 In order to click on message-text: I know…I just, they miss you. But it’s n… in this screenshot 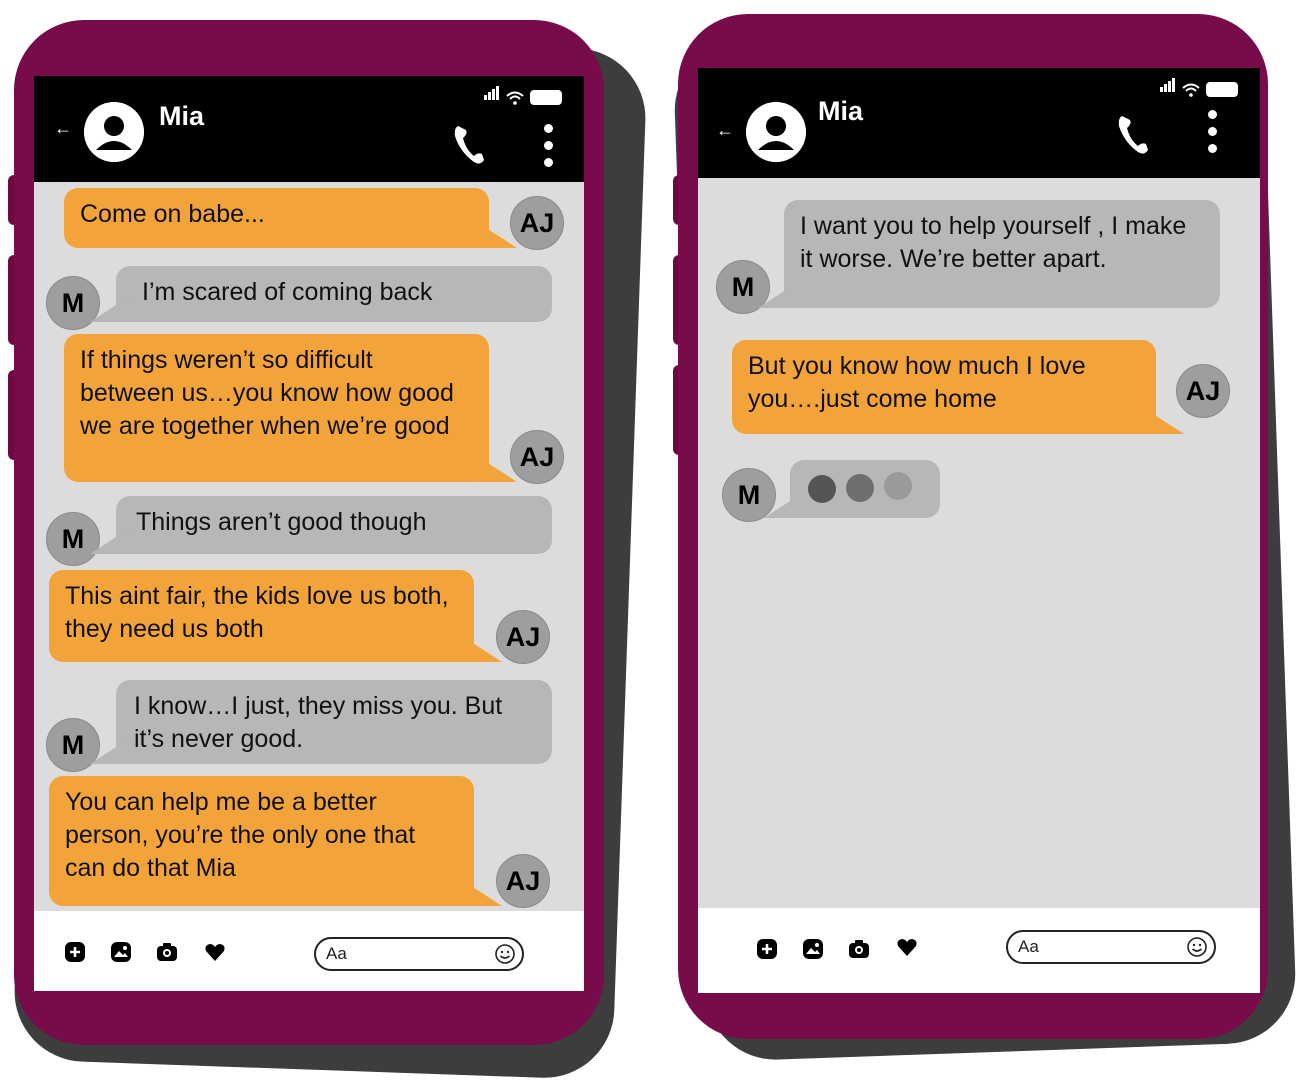, I will do `click(318, 722)`.